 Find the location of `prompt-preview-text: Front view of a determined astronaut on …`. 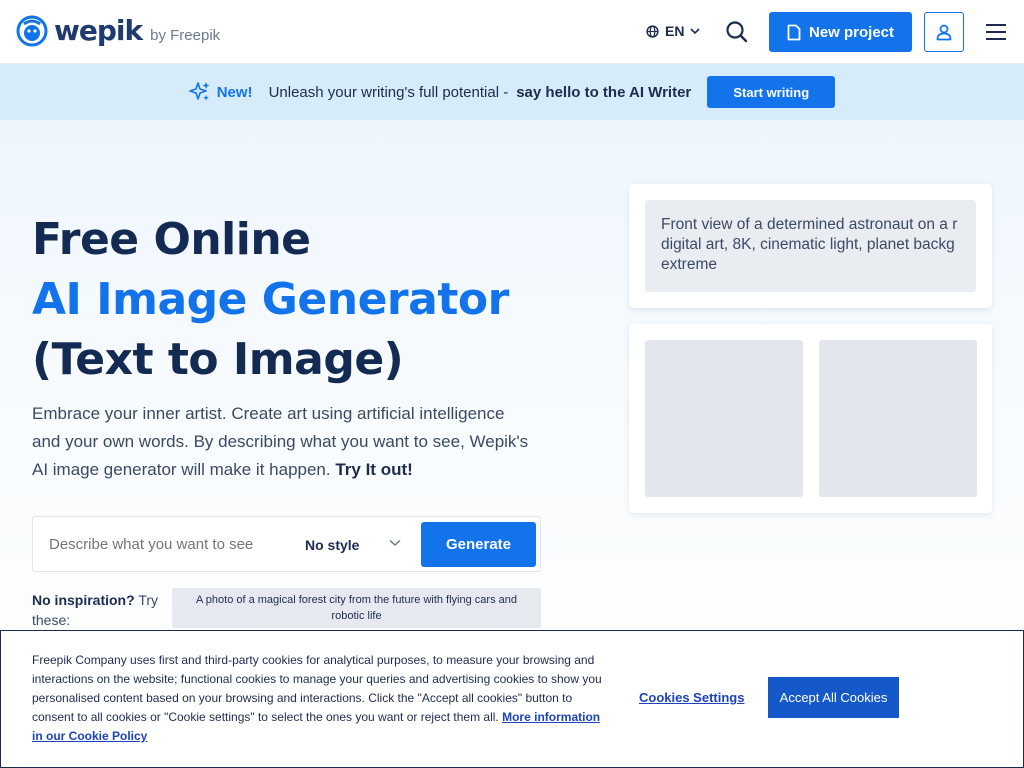

prompt-preview-text: Front view of a determined astronaut on … is located at coordinates (810, 246).